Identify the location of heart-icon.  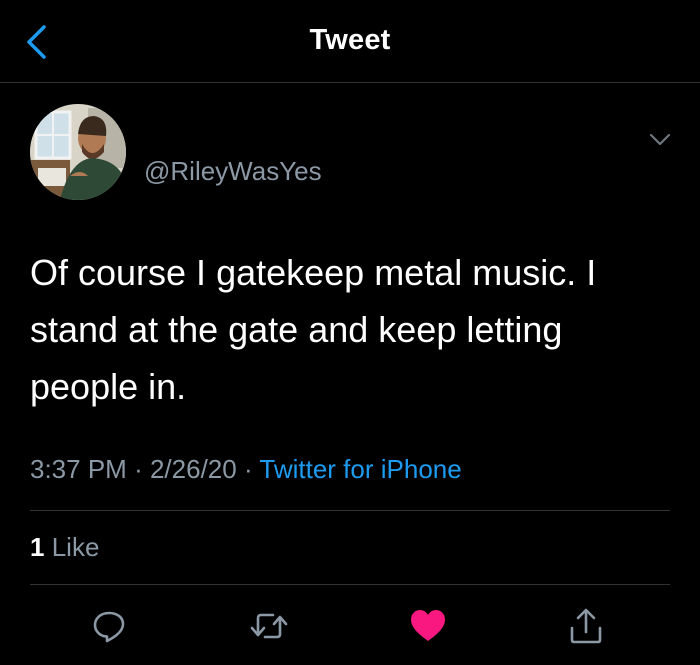
(428, 625).